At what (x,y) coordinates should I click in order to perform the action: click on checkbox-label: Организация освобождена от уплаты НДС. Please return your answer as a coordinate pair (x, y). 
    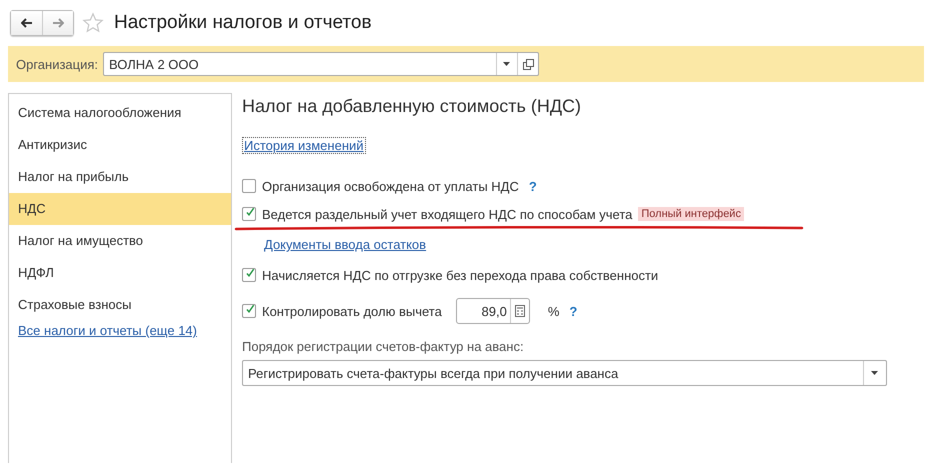
    Looking at the image, I should click on (390, 186).